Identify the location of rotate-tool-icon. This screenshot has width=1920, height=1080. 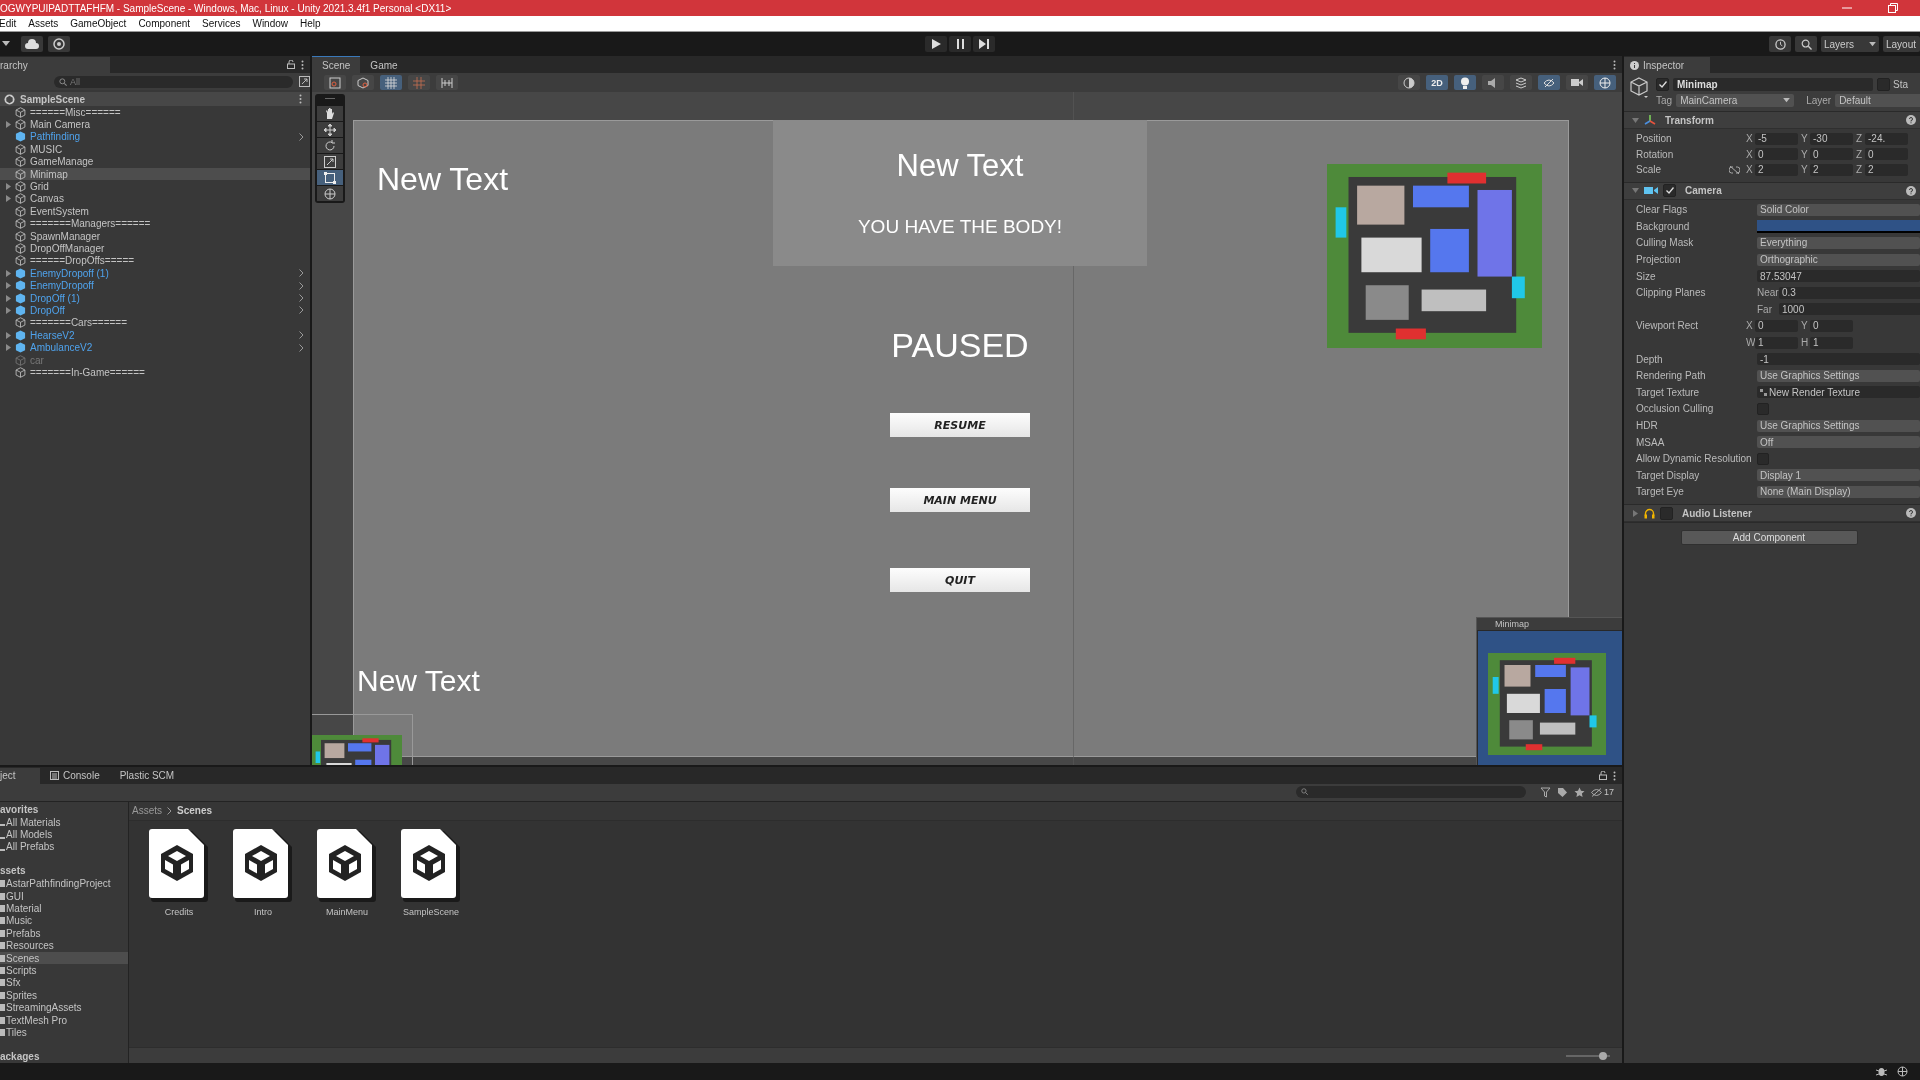
(330, 145).